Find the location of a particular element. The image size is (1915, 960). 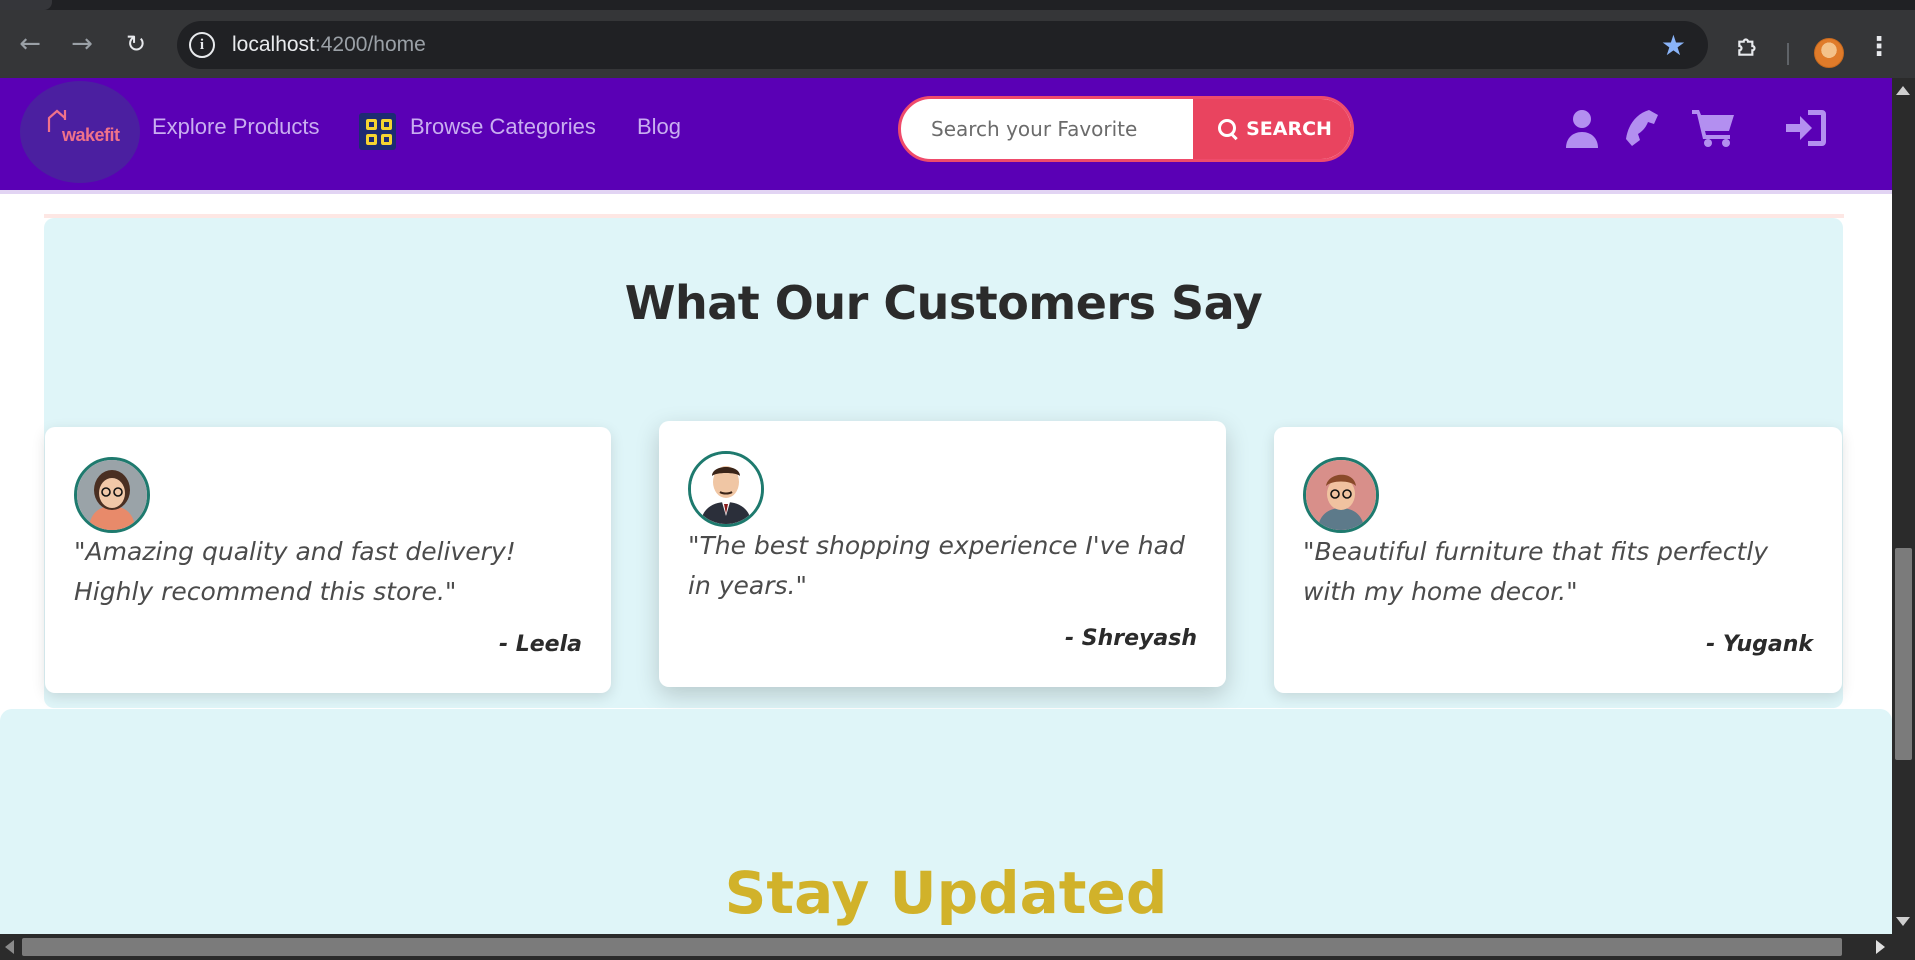

reload-button: ↻ is located at coordinates (136, 44).